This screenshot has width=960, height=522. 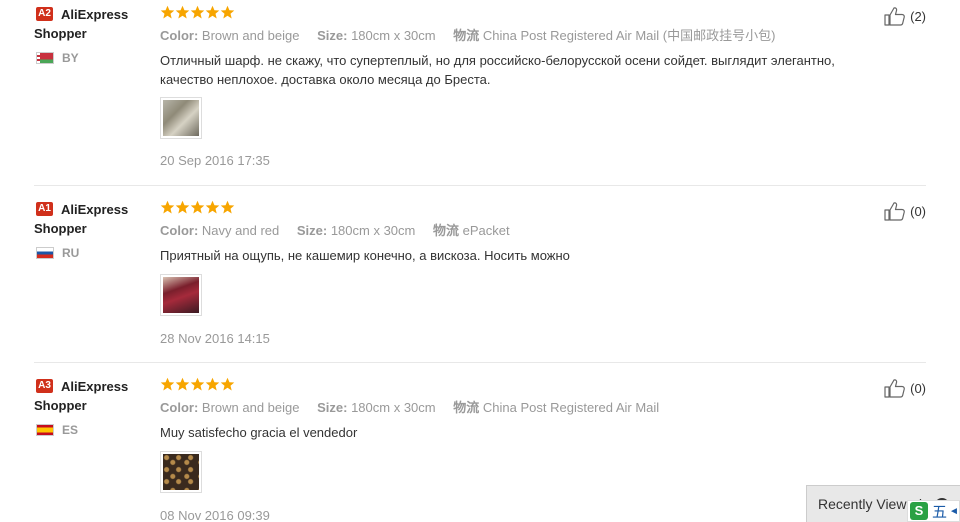 I want to click on color-attribute: Color: Navy and red, so click(x=219, y=231).